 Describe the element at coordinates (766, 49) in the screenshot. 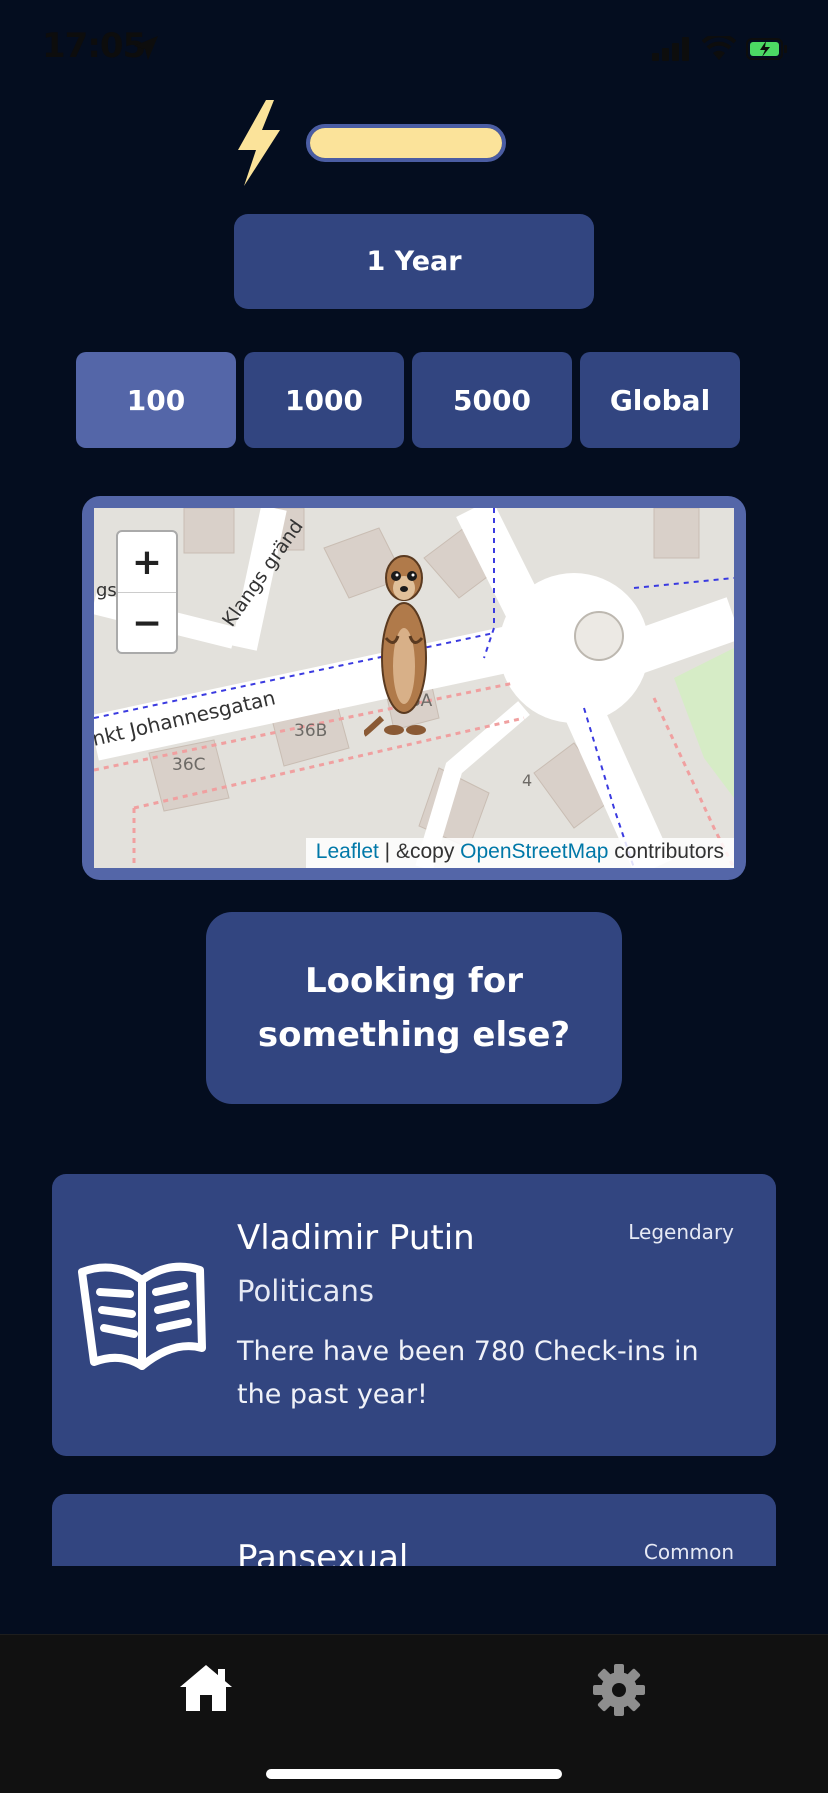

I see `battery-charging-icon` at that location.